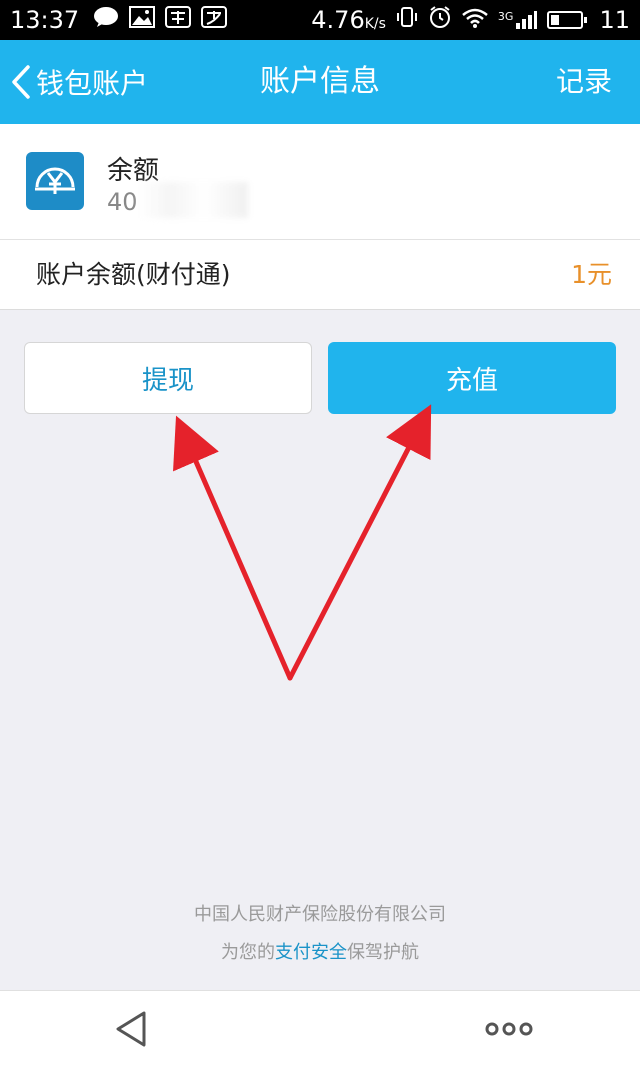 This screenshot has height=1067, width=640. Describe the element at coordinates (472, 378) in the screenshot. I see `recharge-button: 充值` at that location.